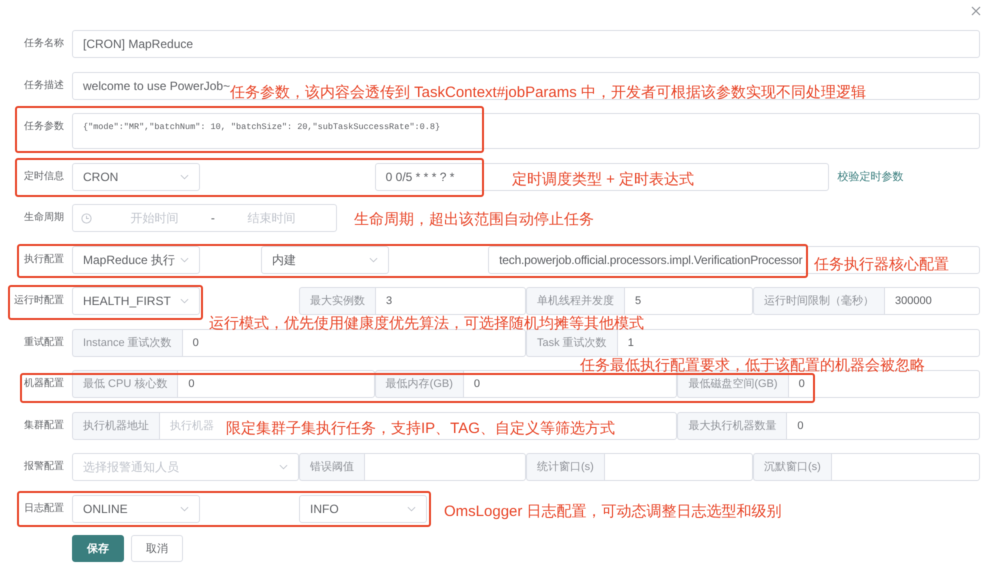 This screenshot has height=586, width=987. What do you see at coordinates (336, 301) in the screenshot?
I see `field-prefix: 最大实例数` at bounding box center [336, 301].